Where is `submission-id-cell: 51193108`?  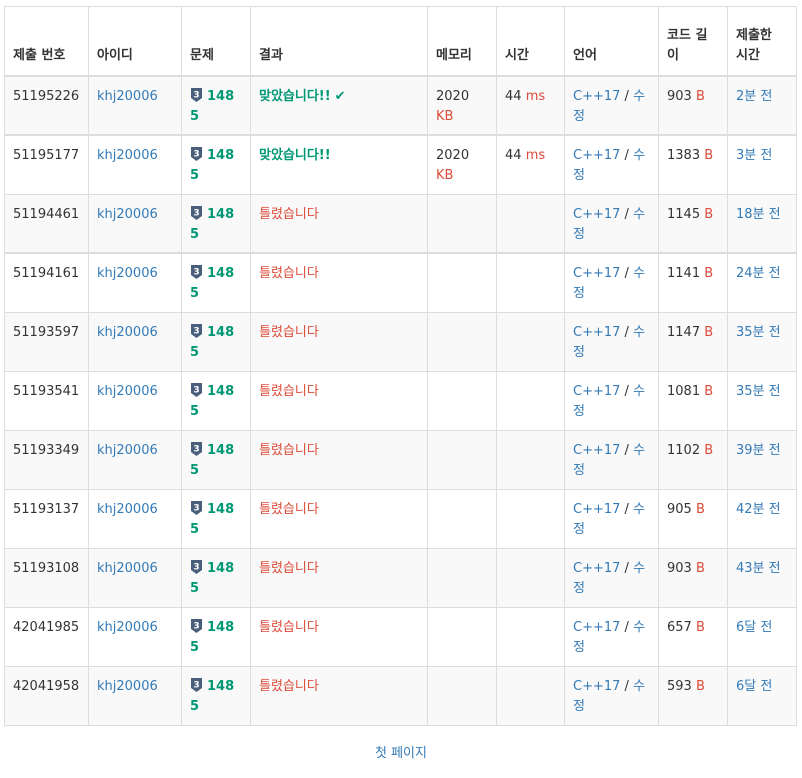 submission-id-cell: 51193108 is located at coordinates (46, 577).